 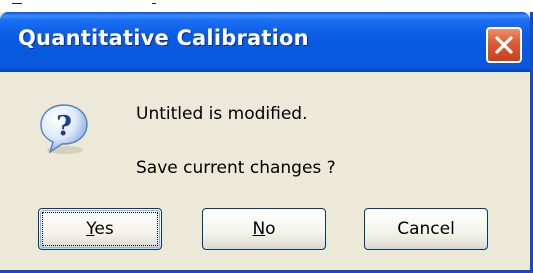 I want to click on cancel-button: Cancel, so click(x=426, y=229).